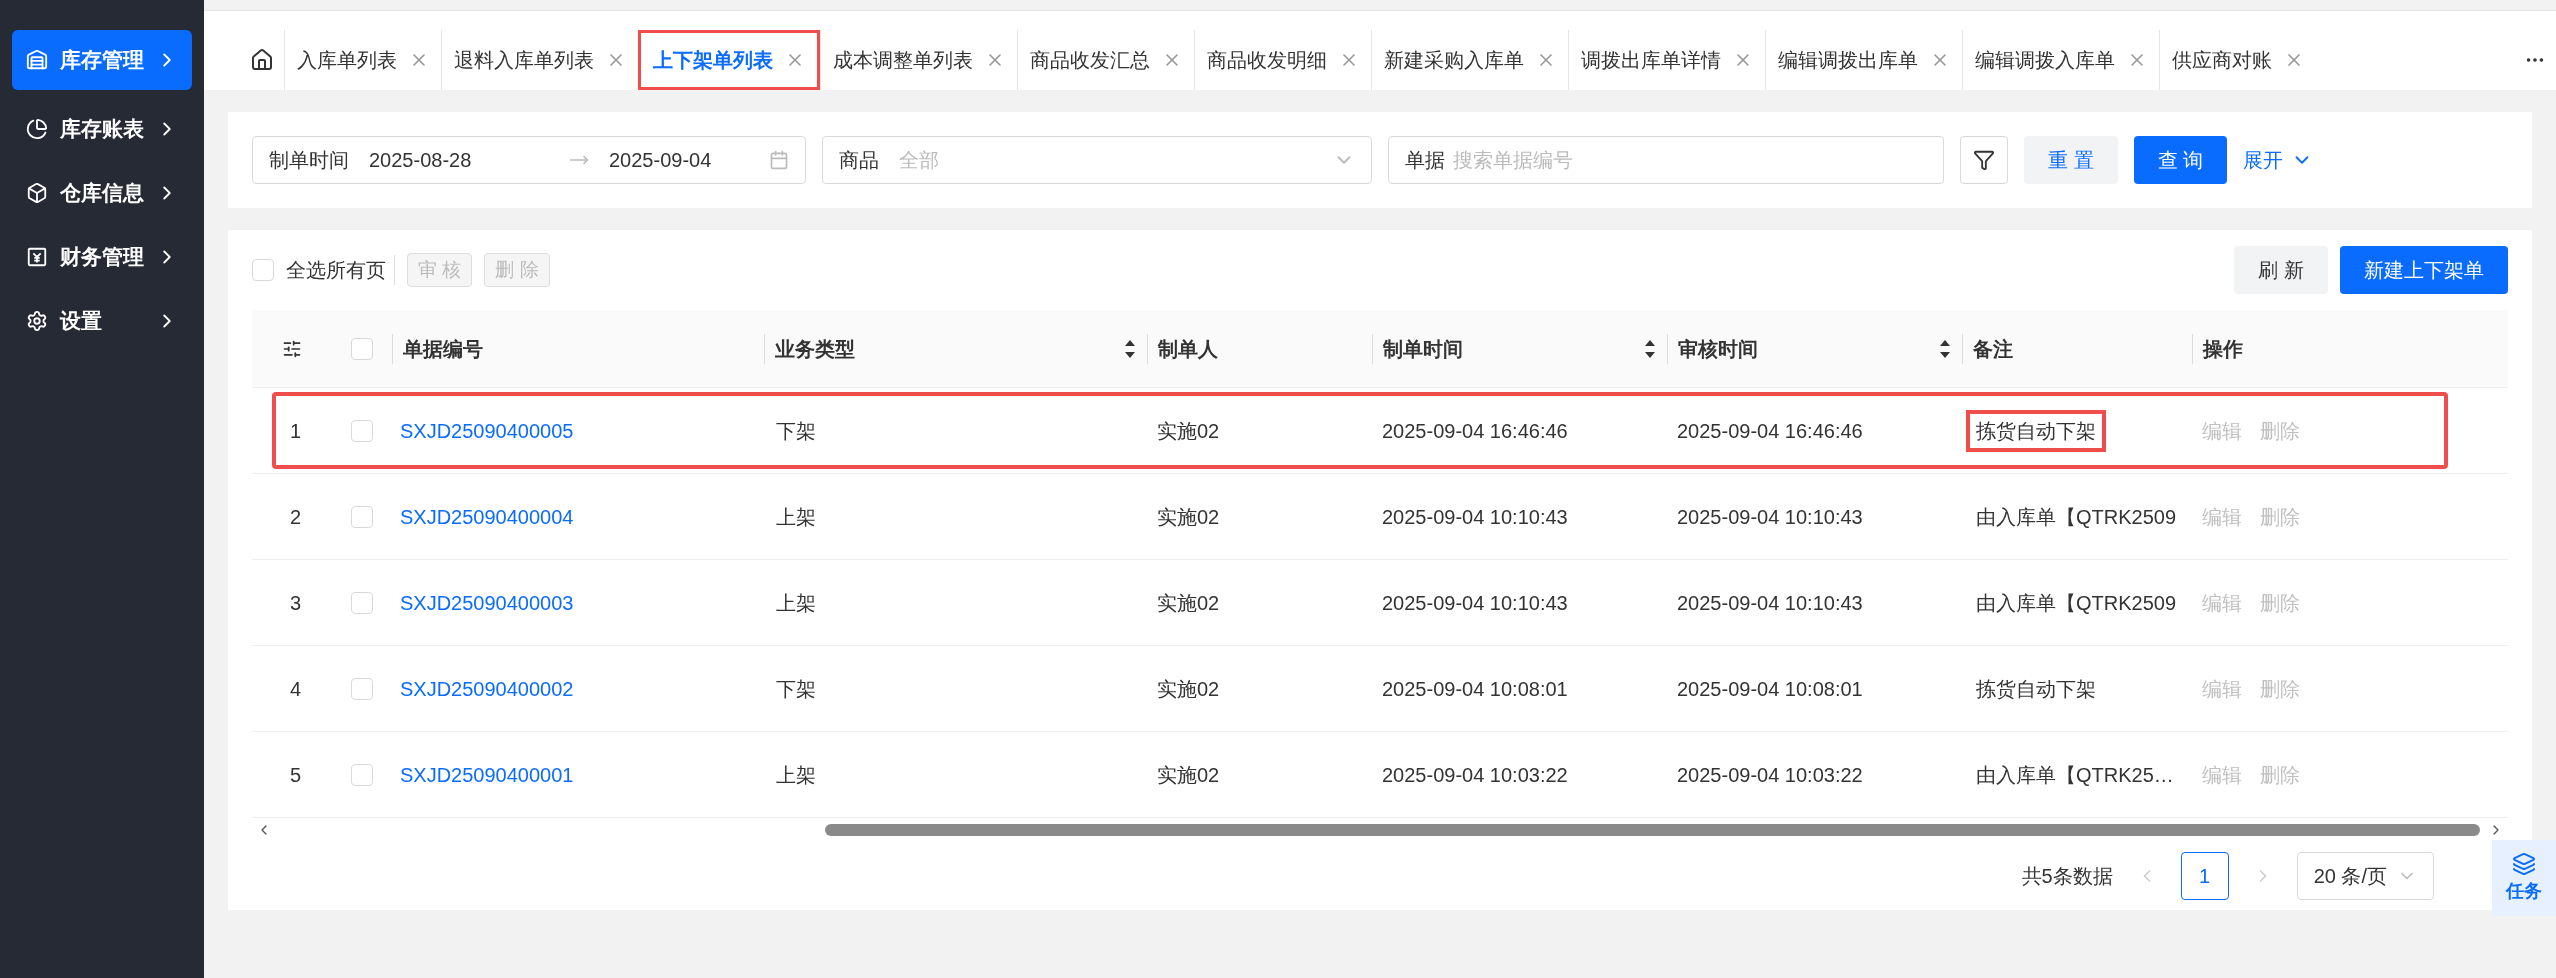 This screenshot has width=2556, height=978. Describe the element at coordinates (1097, 160) in the screenshot. I see `product-select: 商品 全部` at that location.